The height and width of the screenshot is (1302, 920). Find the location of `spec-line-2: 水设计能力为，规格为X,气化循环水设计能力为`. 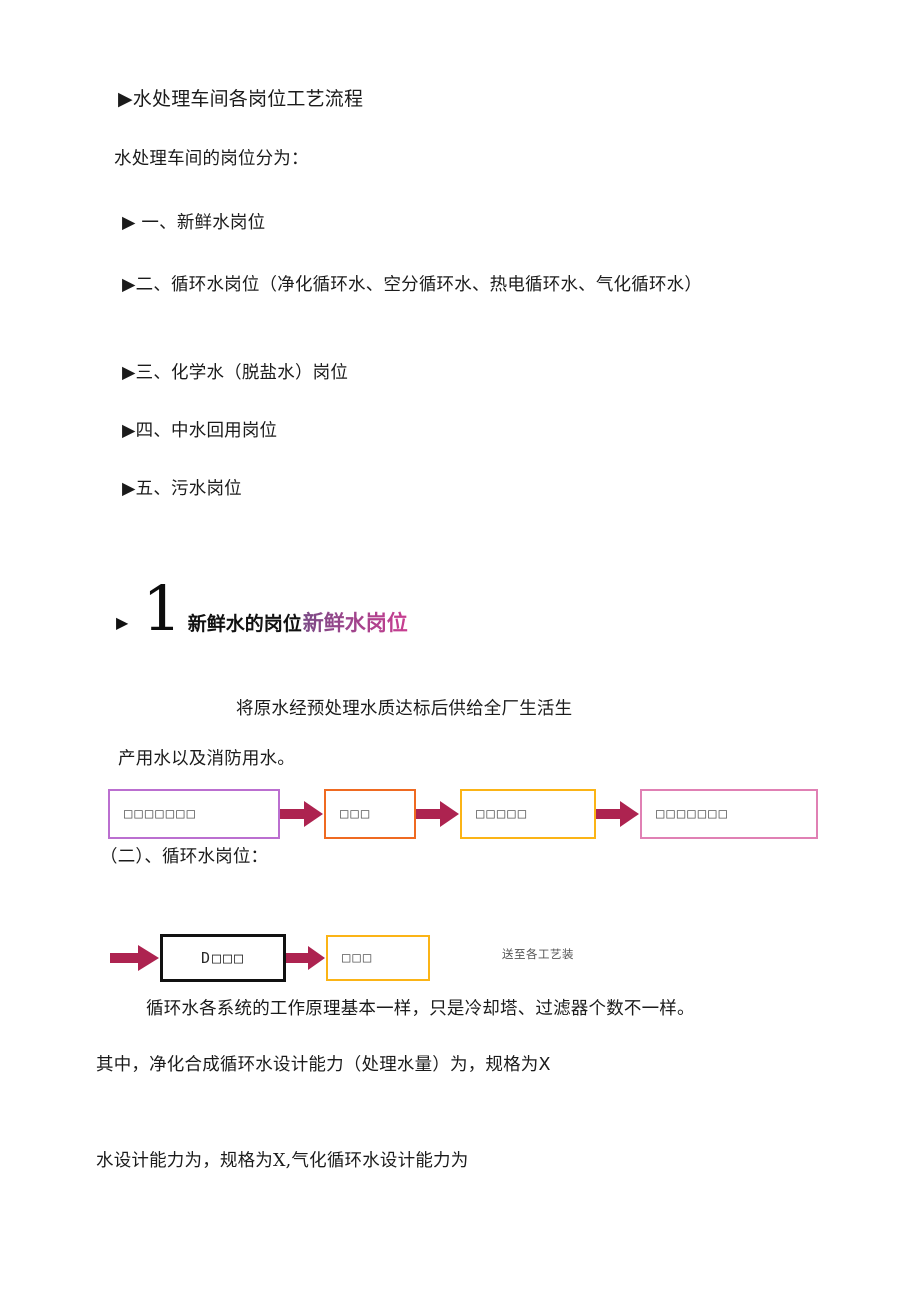

spec-line-2: 水设计能力为，规格为X,气化循环水设计能力为 is located at coordinates (282, 1161).